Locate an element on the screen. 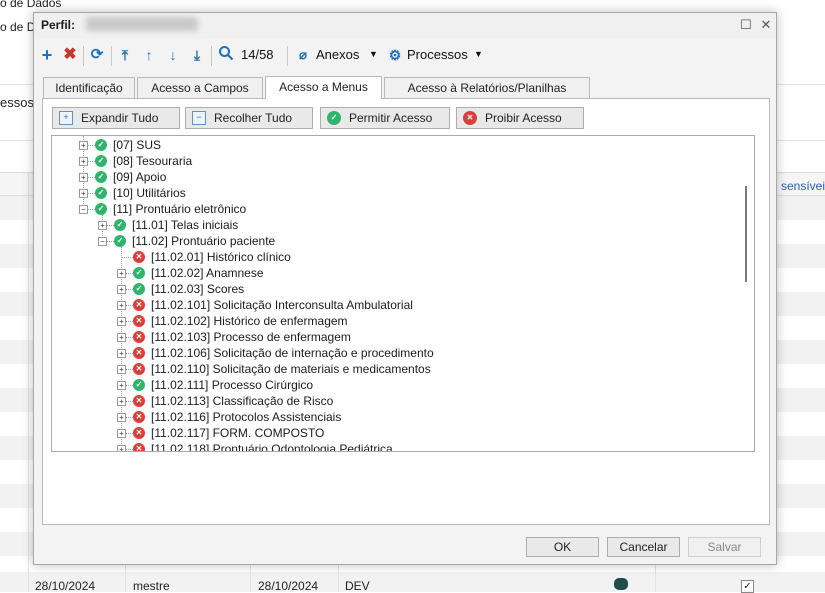 This screenshot has width=825, height=593. maximize-icon: ☐ is located at coordinates (746, 25).